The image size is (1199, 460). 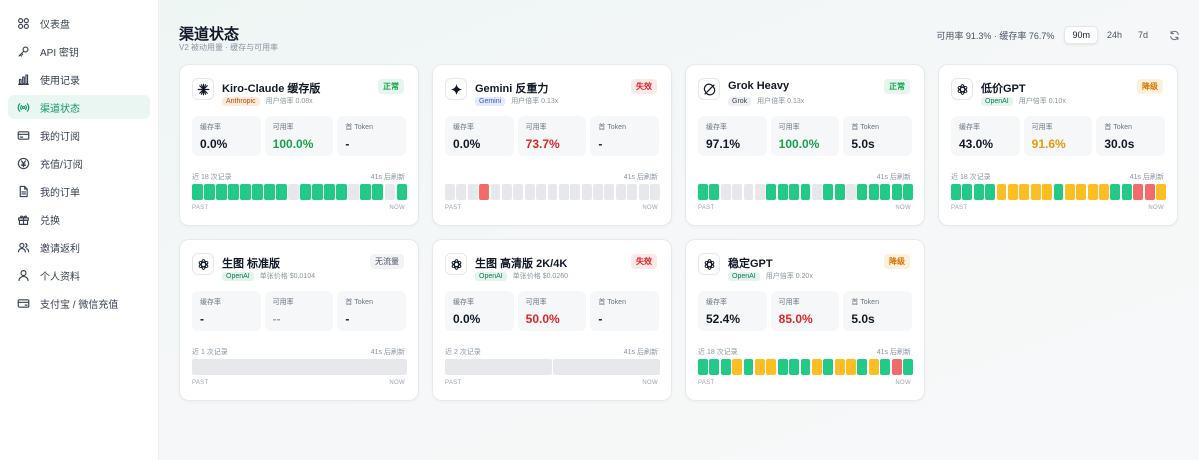 I want to click on provider-badge: Grok, so click(x=740, y=101).